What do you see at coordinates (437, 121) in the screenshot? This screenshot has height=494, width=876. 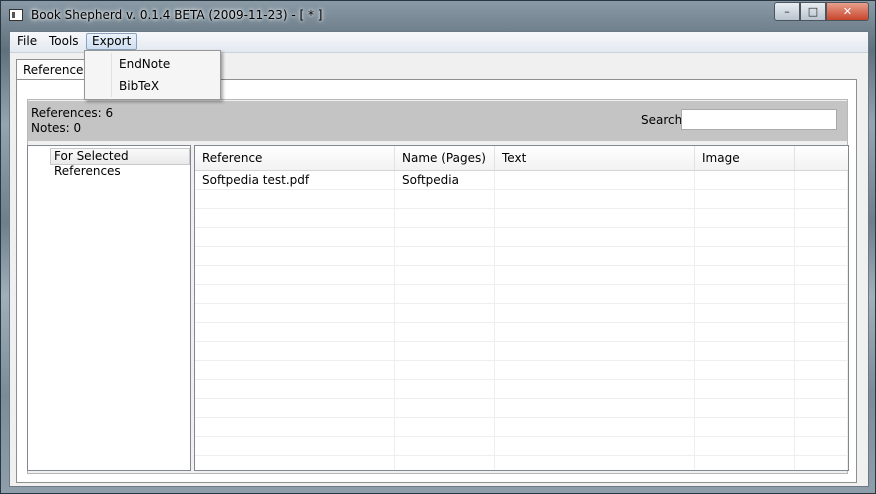 I see `stats-bar: References: 6 Notes: 0 Search` at bounding box center [437, 121].